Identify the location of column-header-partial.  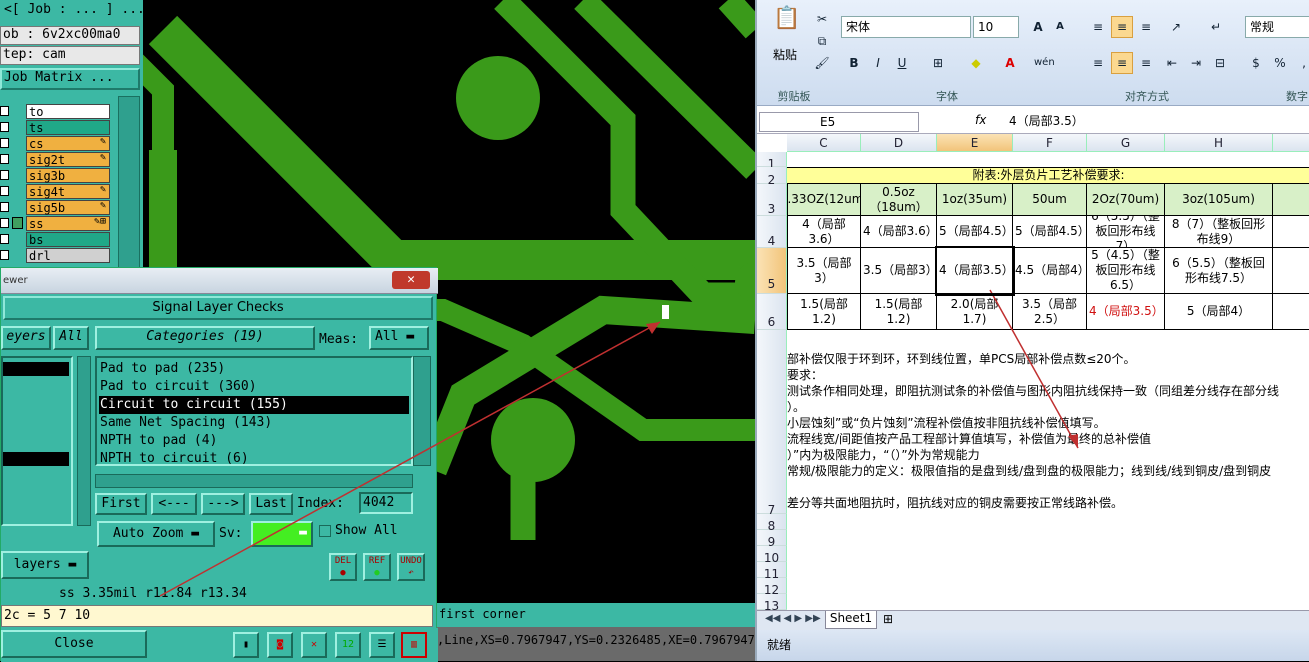
(1291, 143).